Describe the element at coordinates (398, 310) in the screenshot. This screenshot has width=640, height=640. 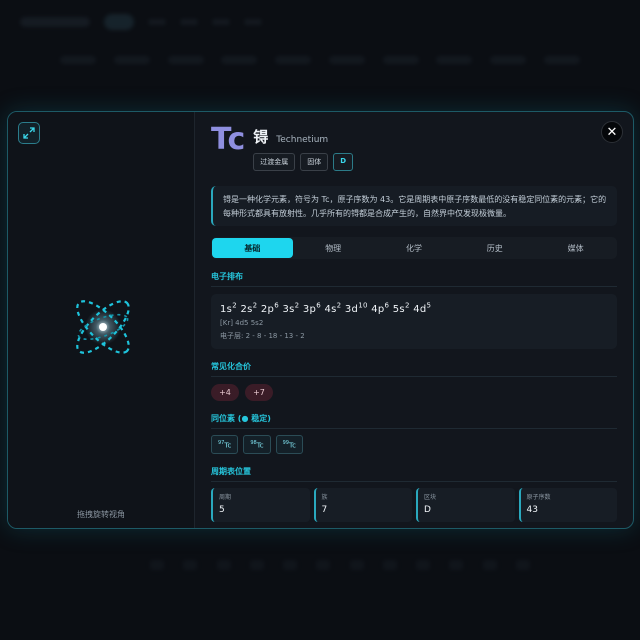
I see `orbital-name: 5s` at that location.